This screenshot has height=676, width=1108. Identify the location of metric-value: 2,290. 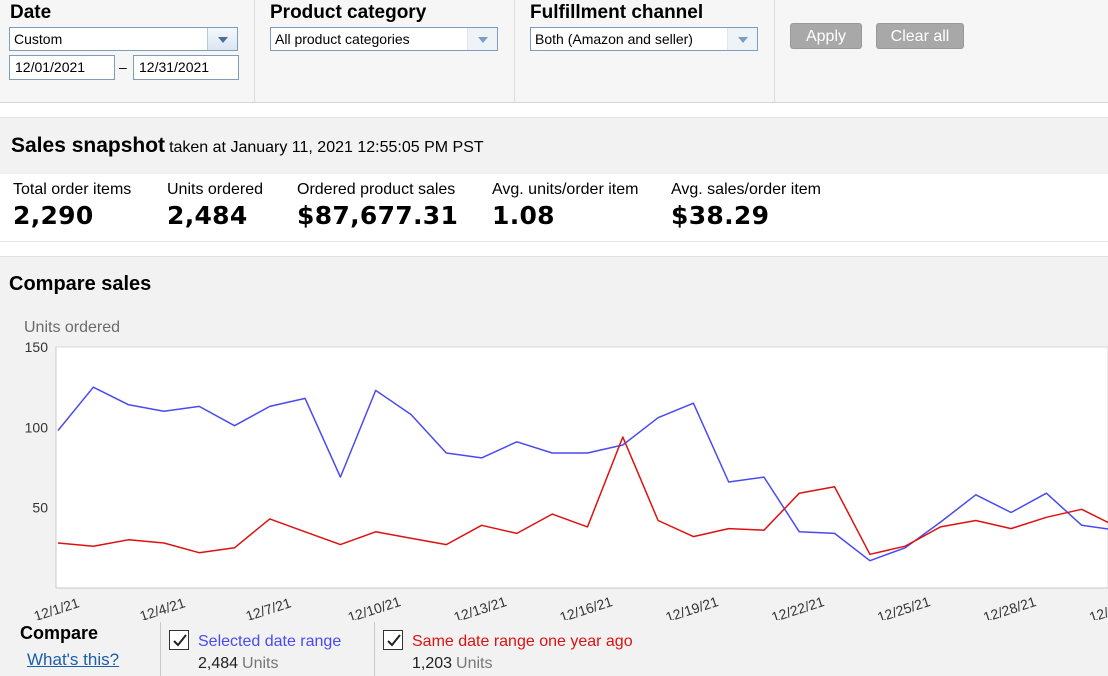
(53, 215).